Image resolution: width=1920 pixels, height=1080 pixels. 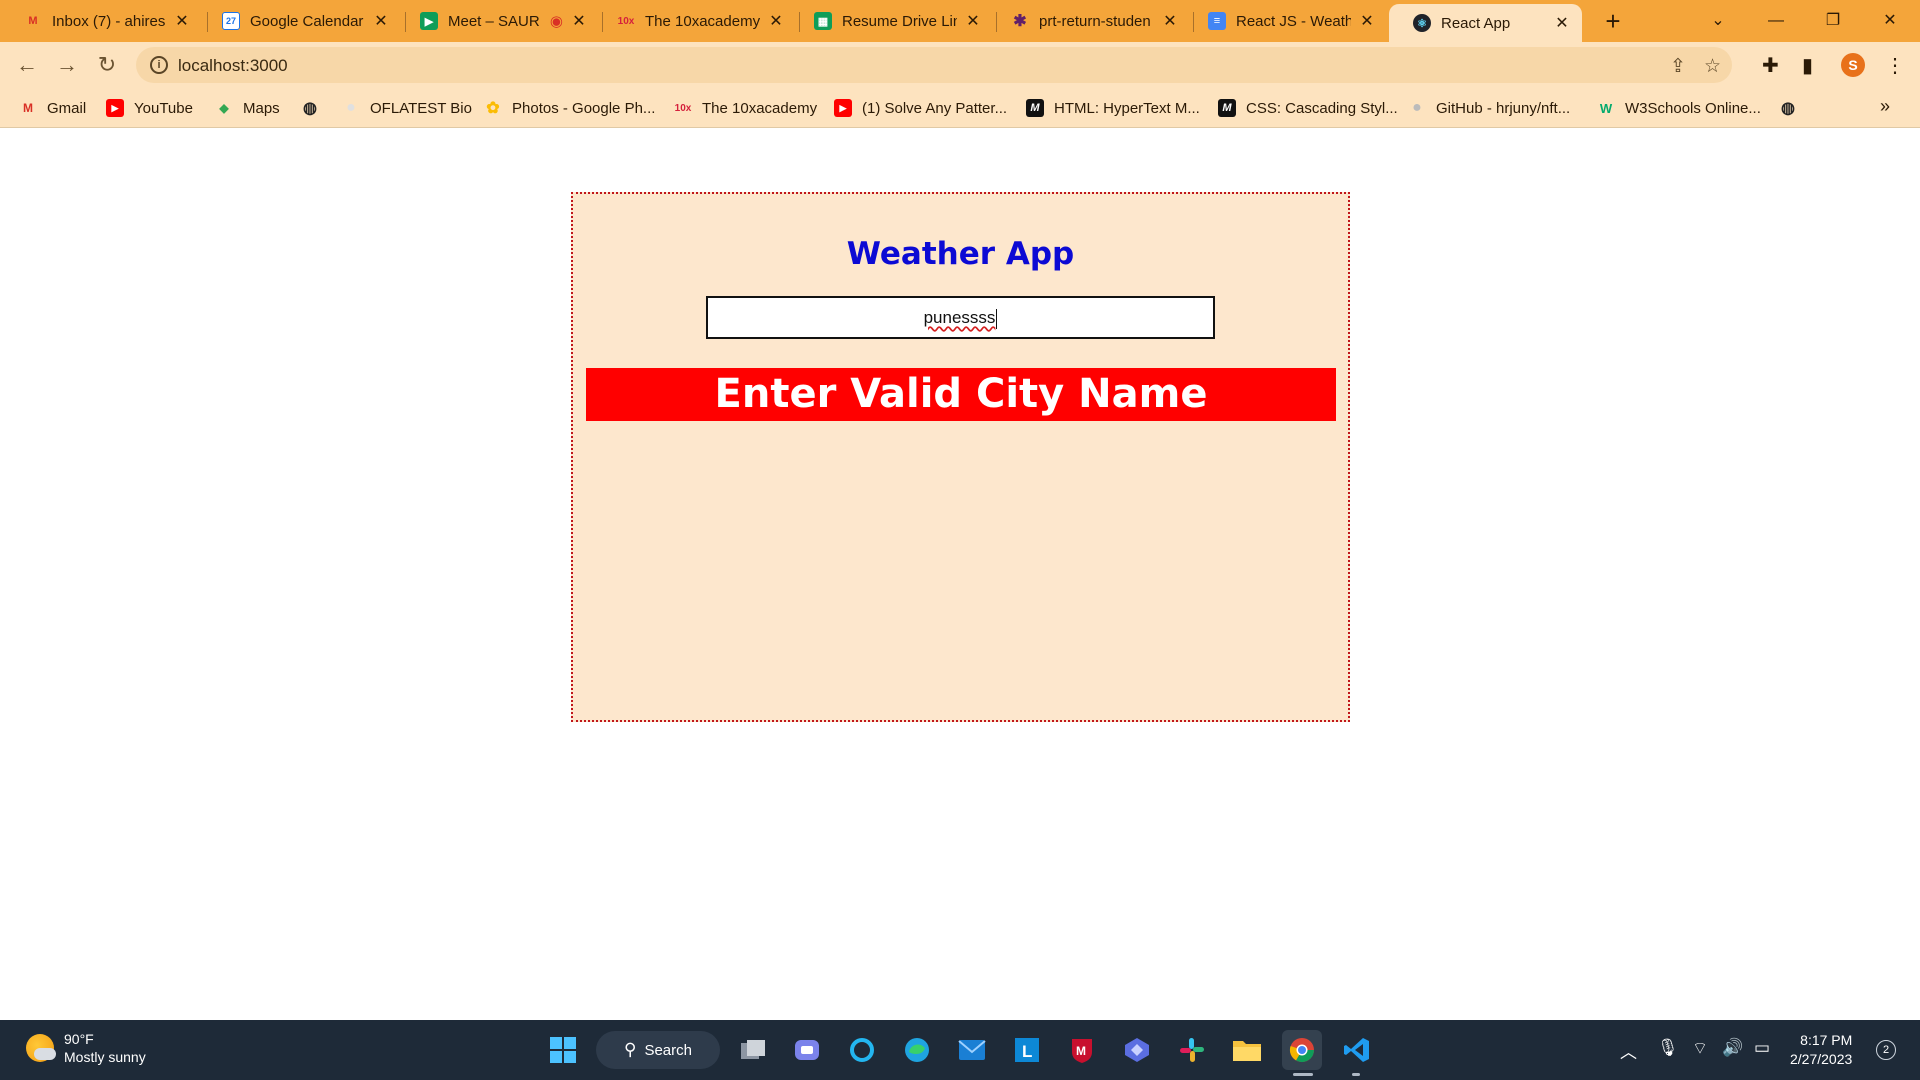 I want to click on microphone-icon: 🎙, so click(x=1668, y=1048).